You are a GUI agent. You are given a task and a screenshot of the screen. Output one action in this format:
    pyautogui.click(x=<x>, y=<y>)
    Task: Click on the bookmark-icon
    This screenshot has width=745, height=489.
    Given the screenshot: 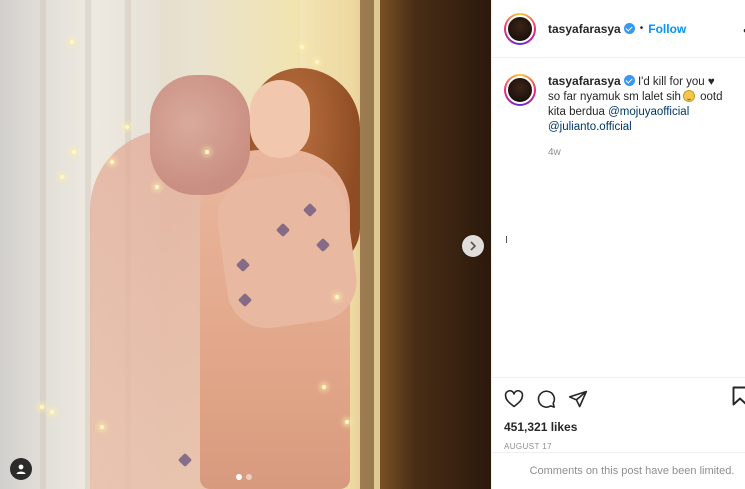 What is the action you would take?
    pyautogui.click(x=738, y=396)
    